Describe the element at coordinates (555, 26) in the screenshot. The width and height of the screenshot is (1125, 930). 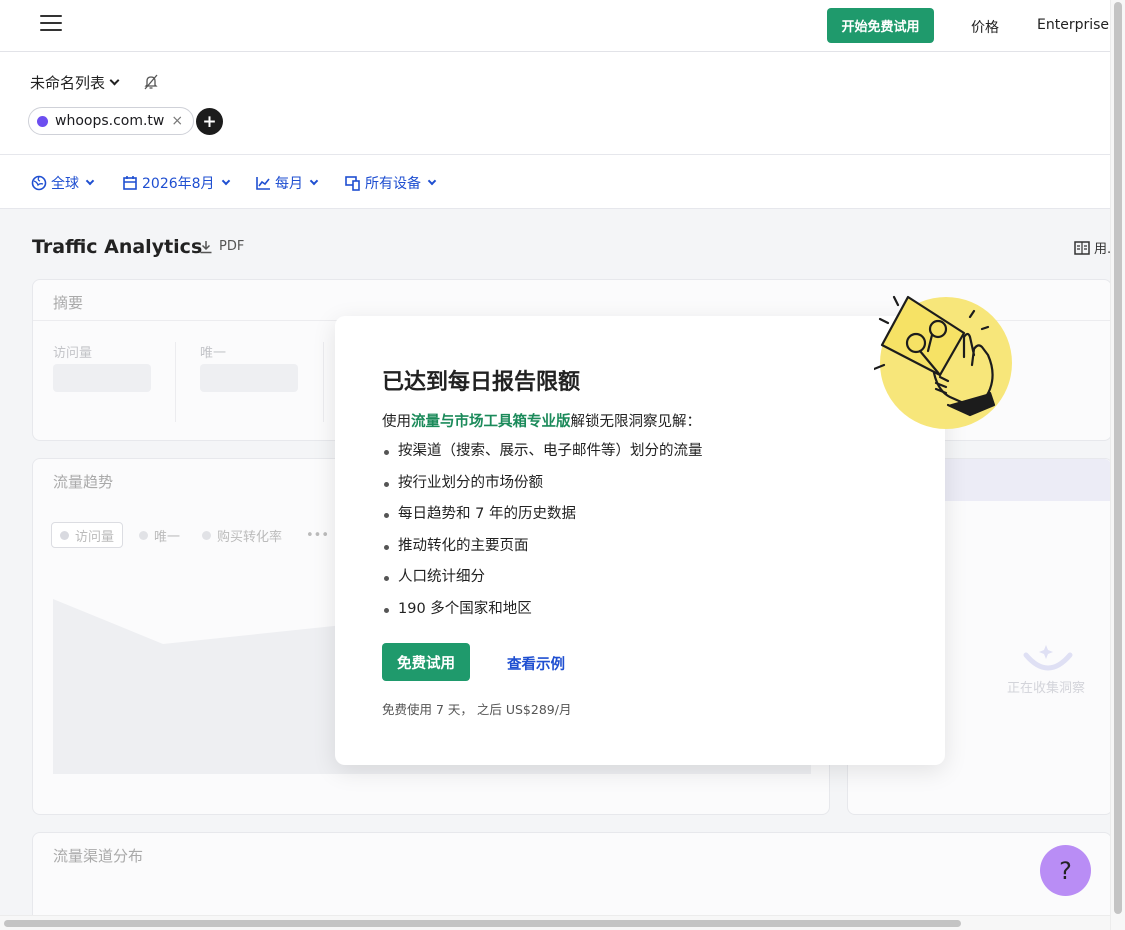
I see `top-bar: 开始免费试用 价格 Enterprise` at that location.